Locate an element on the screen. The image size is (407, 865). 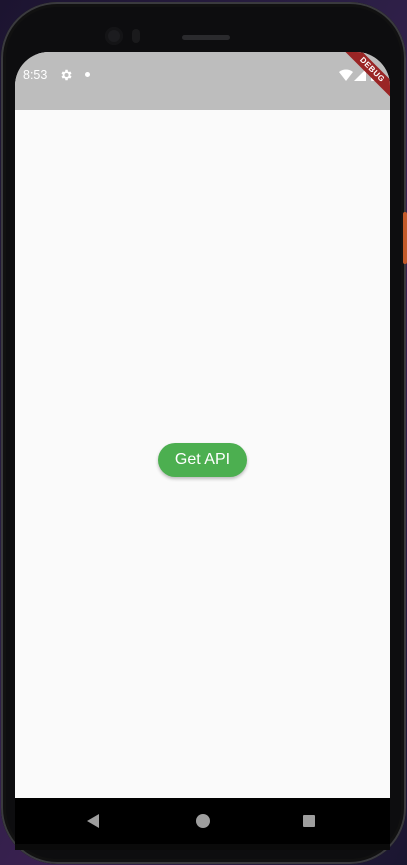
home-circle-icon is located at coordinates (203, 821).